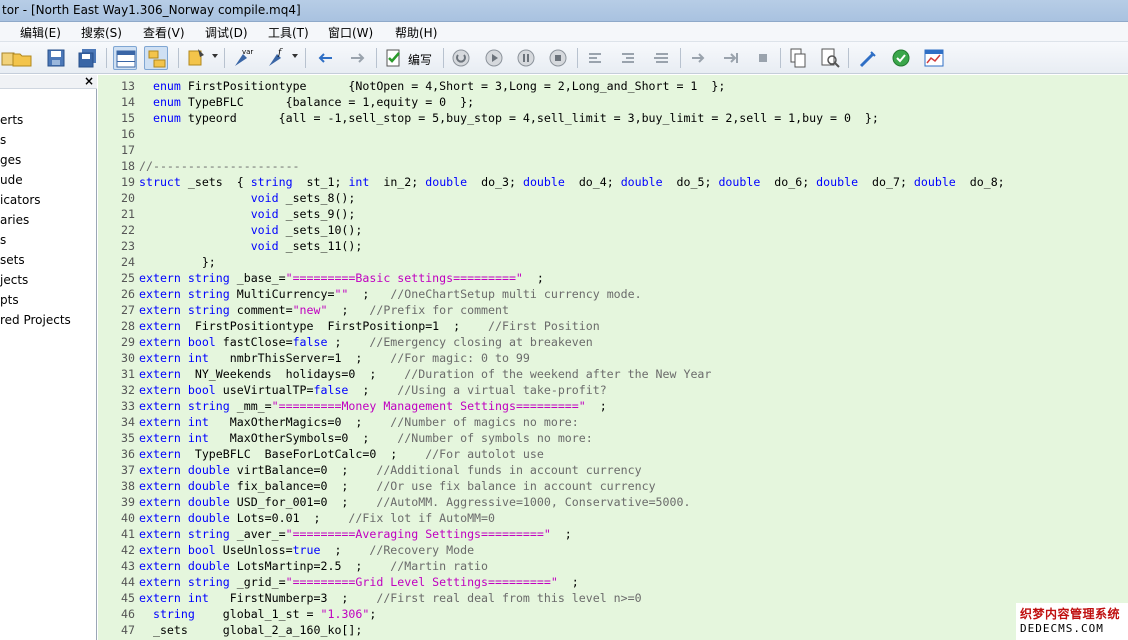  I want to click on compile-button: 编写, so click(410, 58).